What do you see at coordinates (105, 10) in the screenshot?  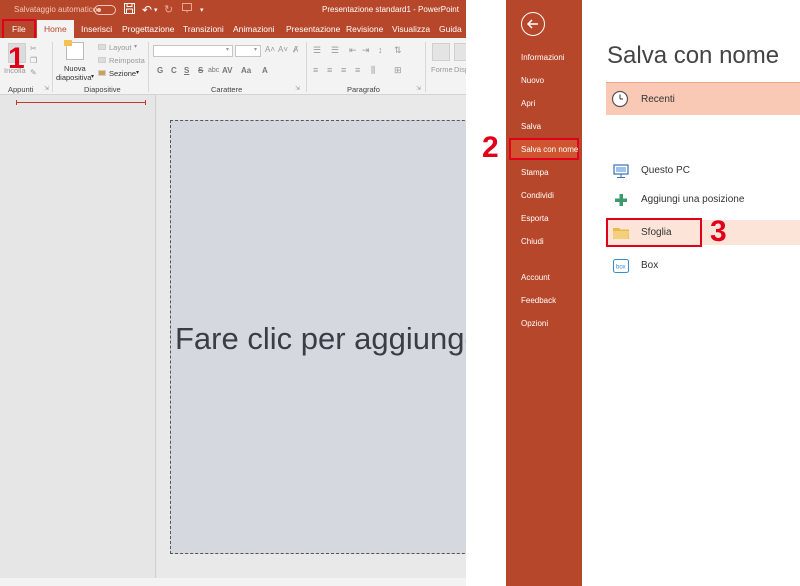 I see `autosave-toggle` at bounding box center [105, 10].